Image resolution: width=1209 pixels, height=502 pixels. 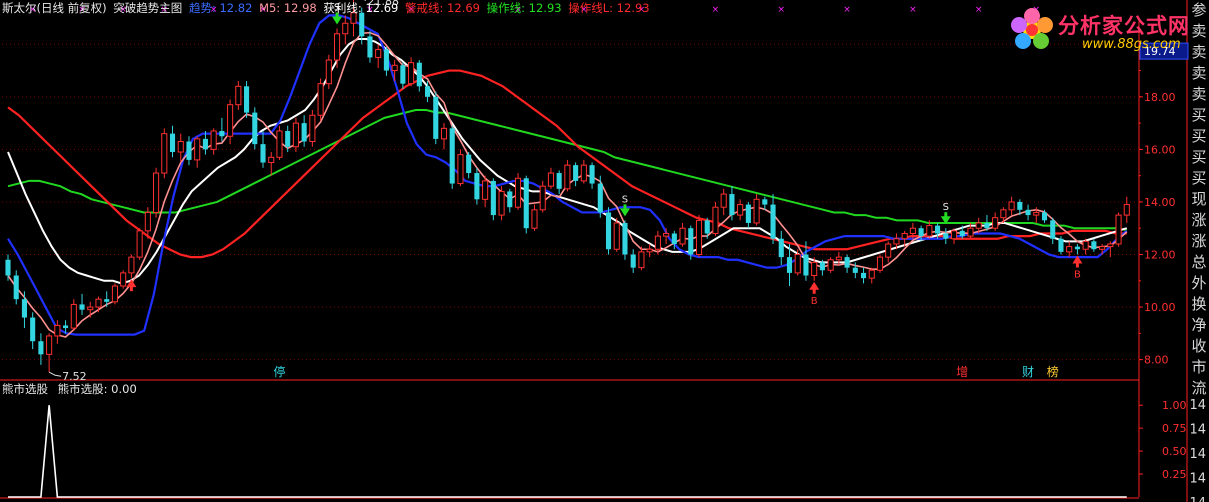 I want to click on sub-y-tick-label: 1.00, so click(x=1174, y=405).